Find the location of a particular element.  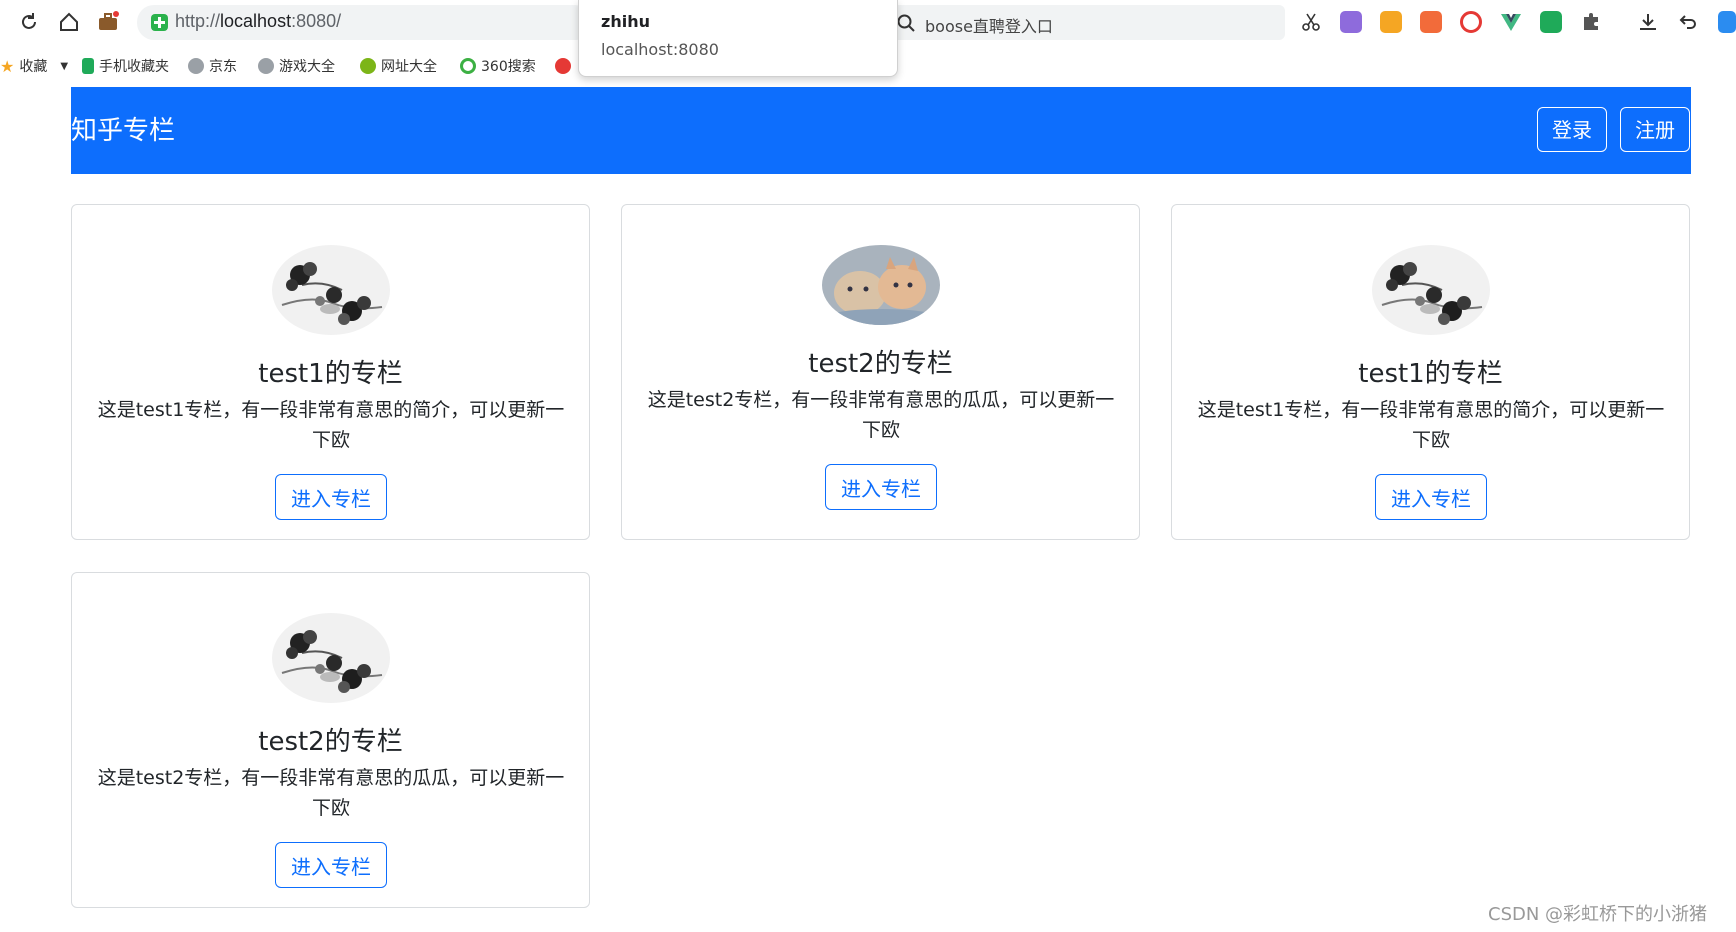

bookmark-extra is located at coordinates (563, 66).